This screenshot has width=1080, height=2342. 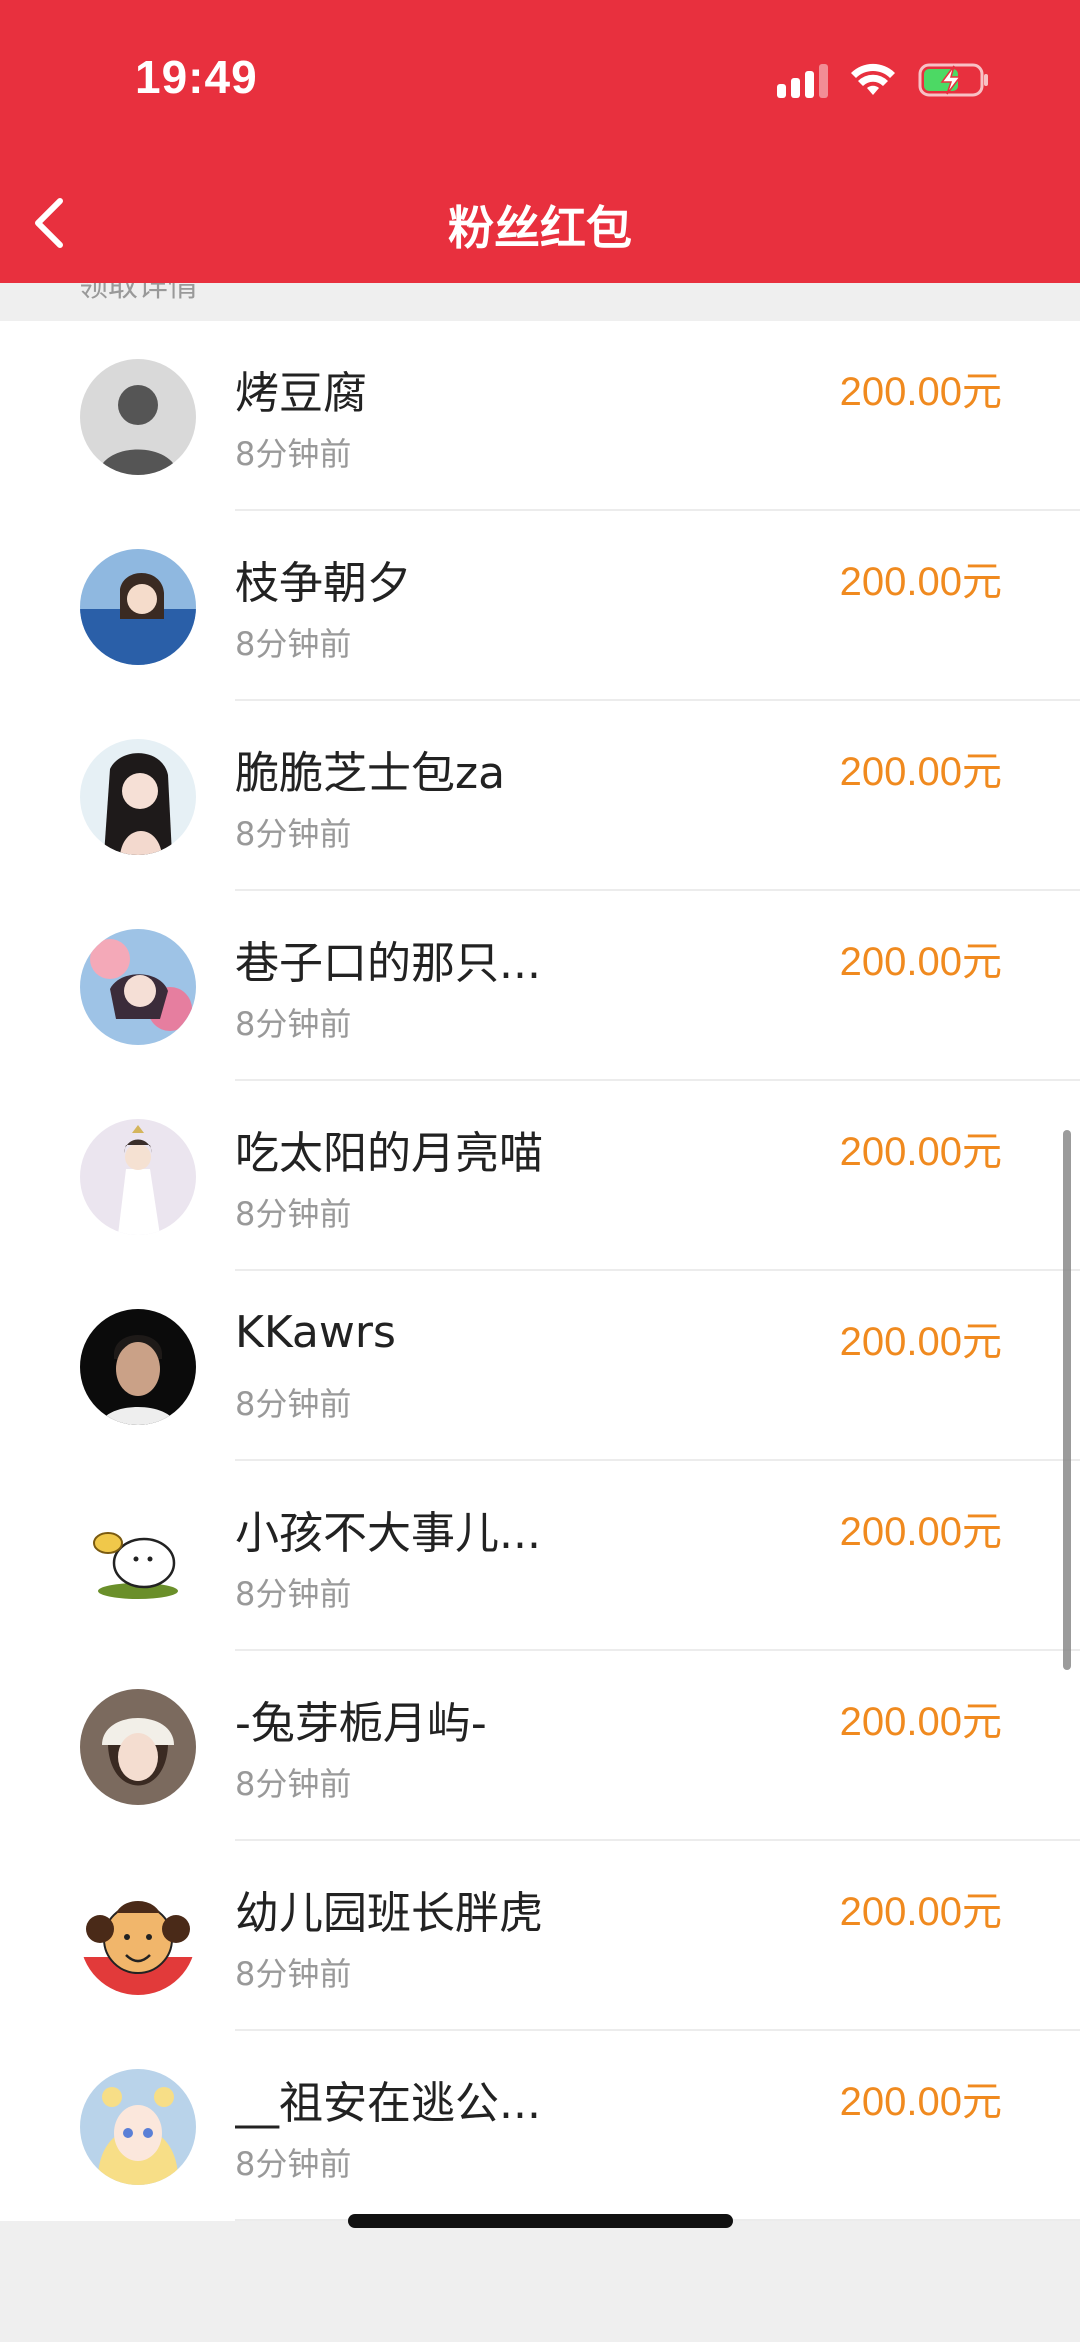 What do you see at coordinates (389, 1913) in the screenshot?
I see `recipient-name: 幼儿园班长胖虎` at bounding box center [389, 1913].